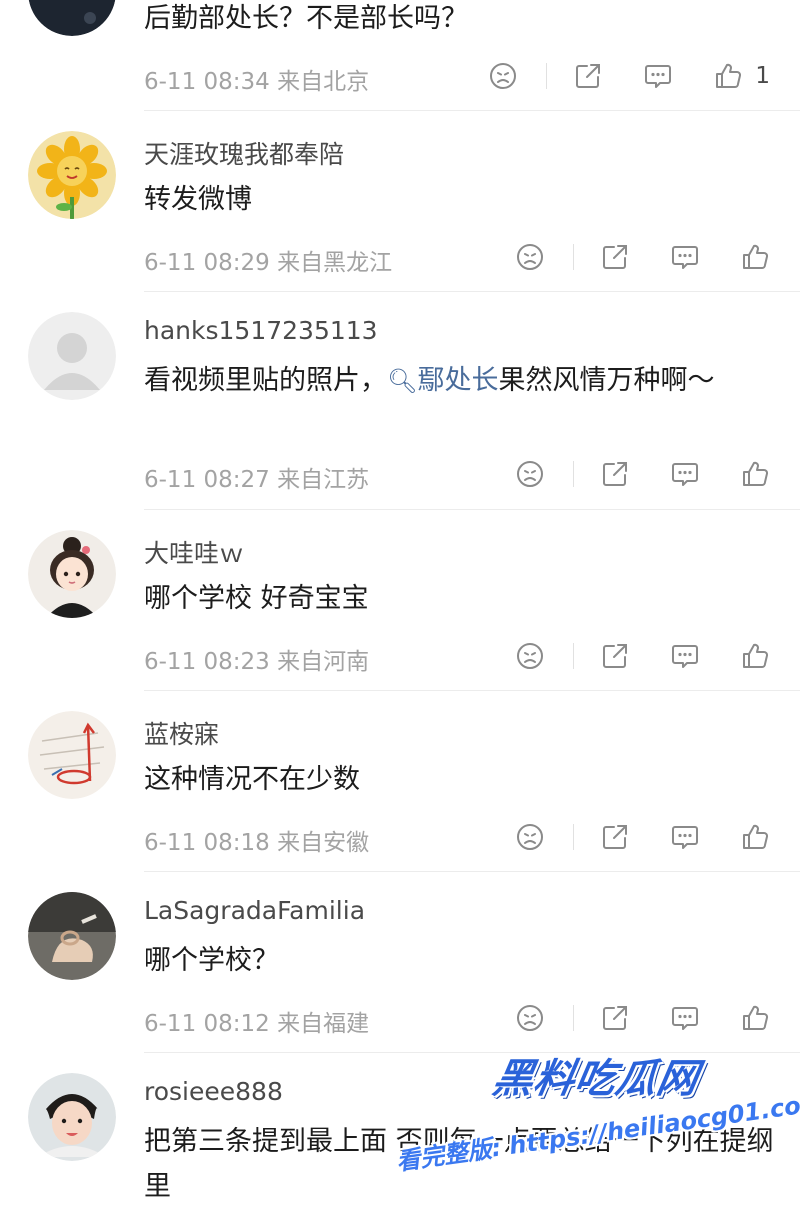 Image resolution: width=800 pixels, height=1209 pixels. I want to click on comment-meta: 6-11 08:12 来自福建, so click(257, 1024).